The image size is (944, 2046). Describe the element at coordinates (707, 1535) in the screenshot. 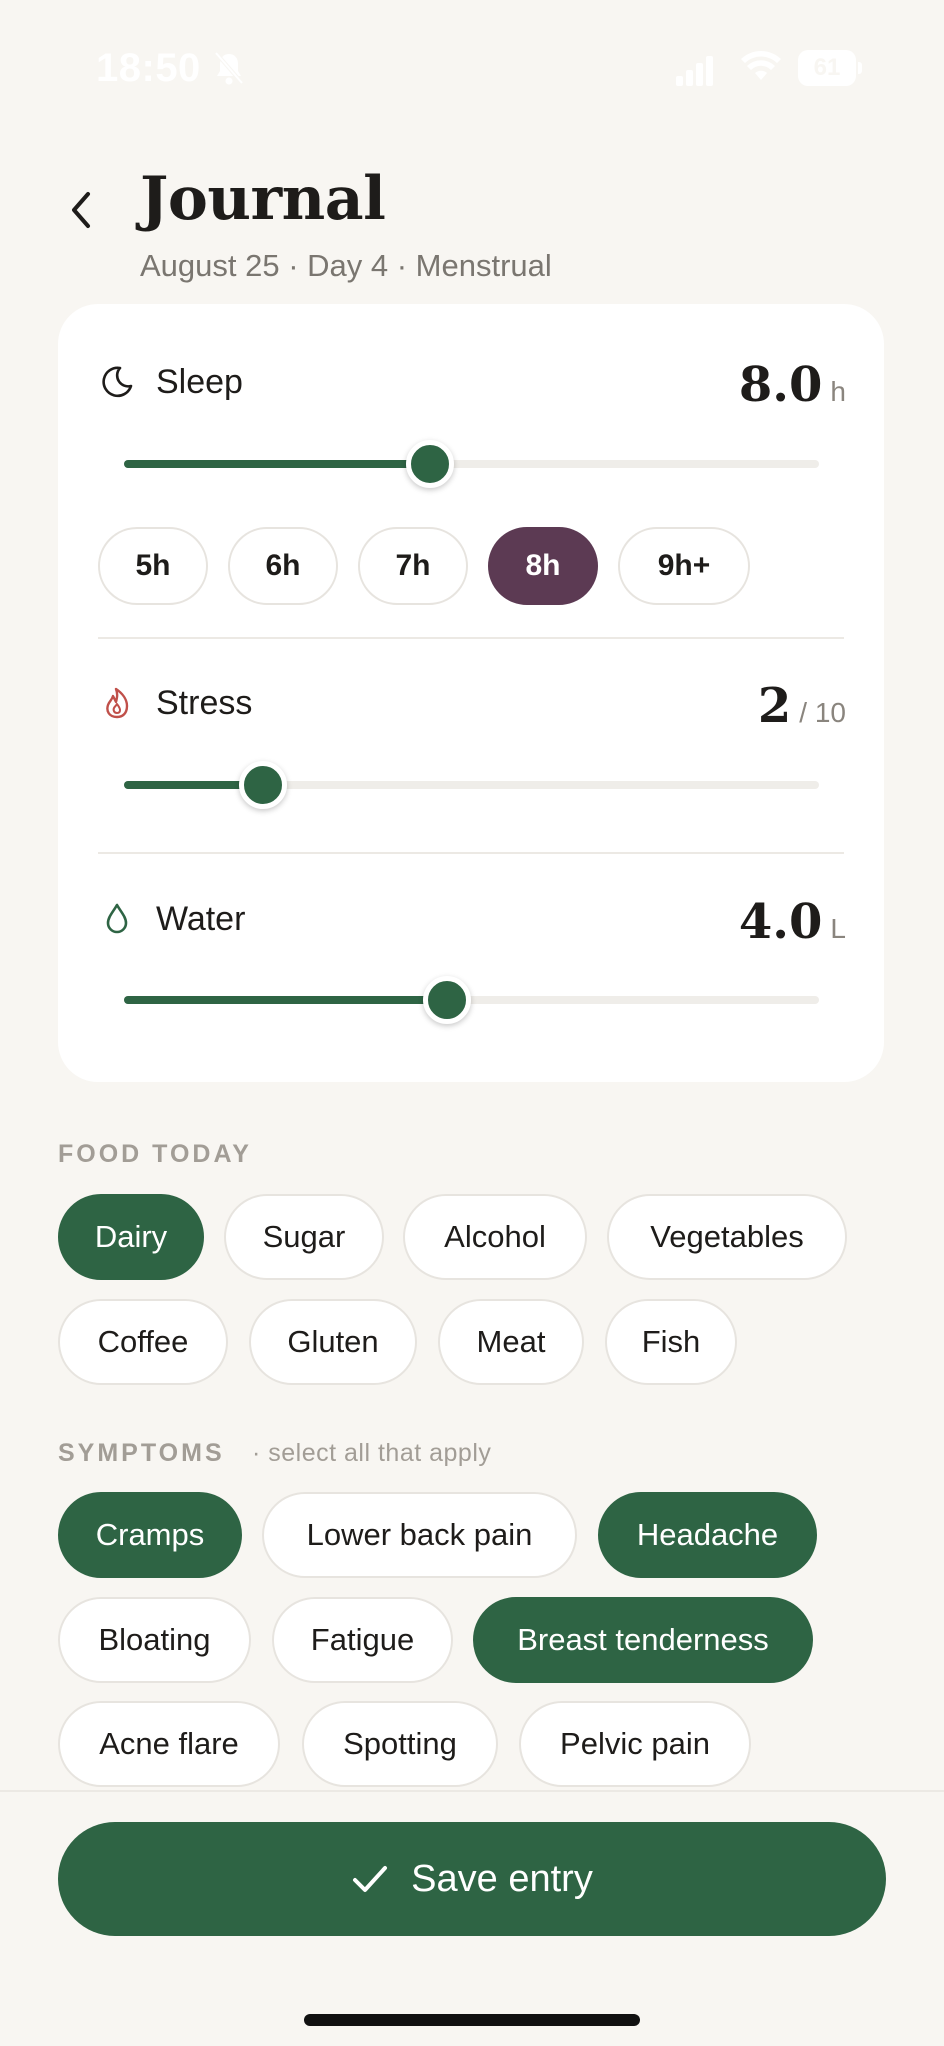

I see `symptom-chip-headache: Headache` at that location.